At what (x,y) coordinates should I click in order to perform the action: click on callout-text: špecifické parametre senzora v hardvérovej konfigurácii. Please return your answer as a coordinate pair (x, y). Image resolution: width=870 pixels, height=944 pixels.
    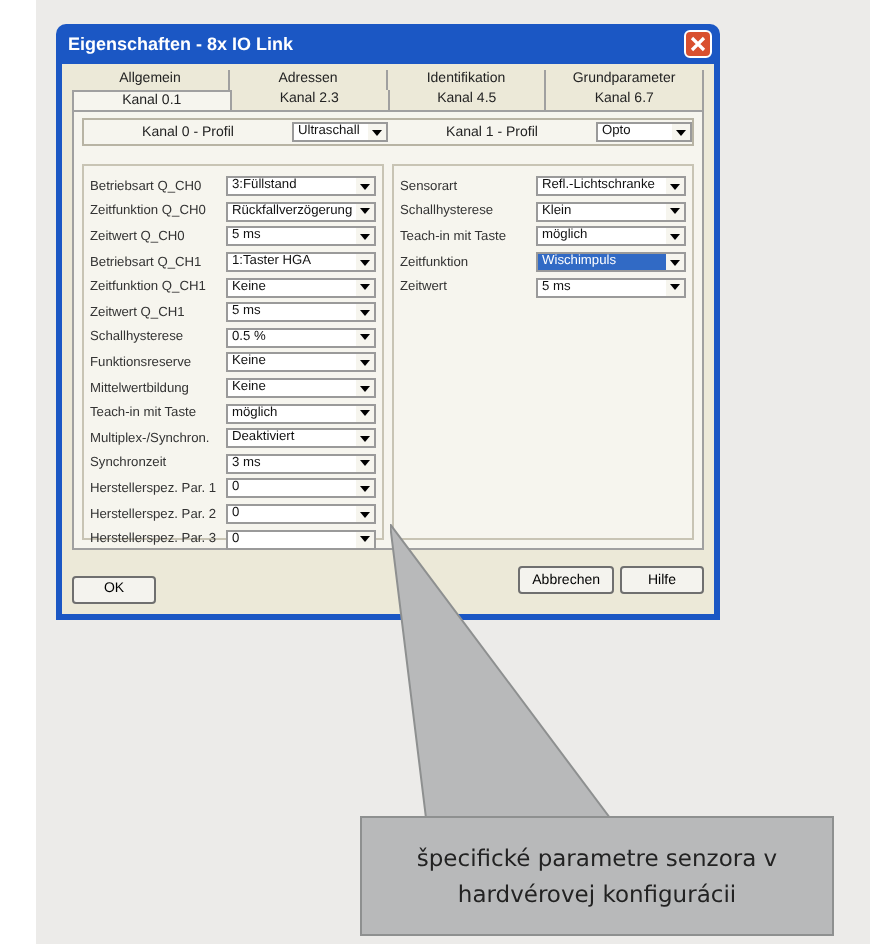
    Looking at the image, I should click on (597, 877).